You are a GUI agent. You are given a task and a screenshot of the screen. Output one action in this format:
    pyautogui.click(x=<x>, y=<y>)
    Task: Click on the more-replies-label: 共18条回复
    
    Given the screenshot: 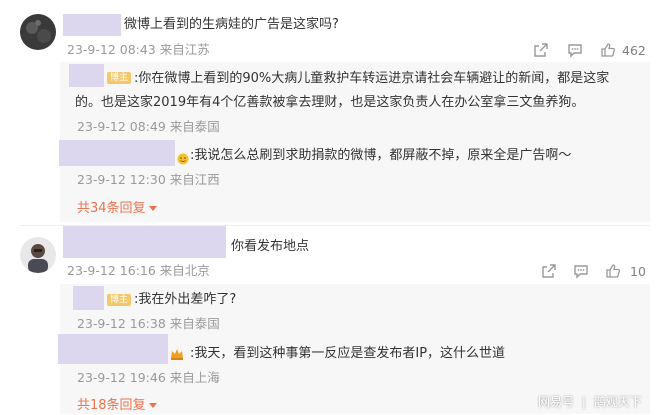 What is the action you would take?
    pyautogui.click(x=111, y=405)
    